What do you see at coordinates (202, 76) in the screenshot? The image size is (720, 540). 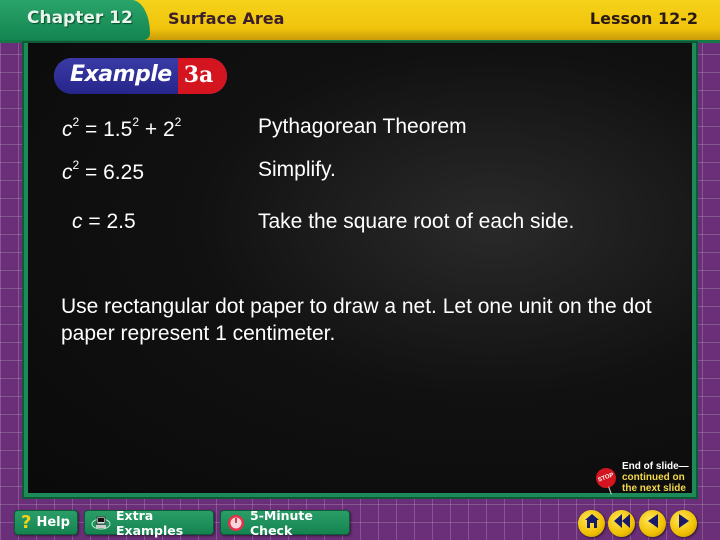 I see `example-number: 3a` at bounding box center [202, 76].